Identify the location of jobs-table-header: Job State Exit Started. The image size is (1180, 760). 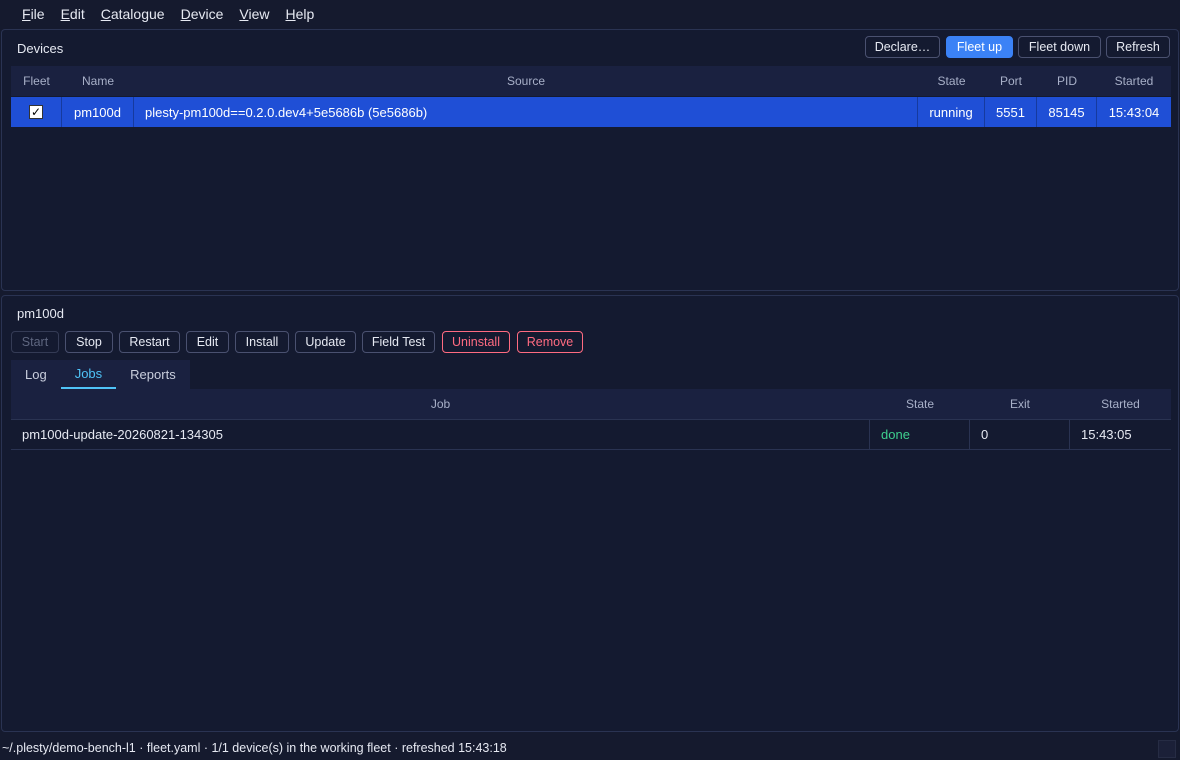
(591, 404).